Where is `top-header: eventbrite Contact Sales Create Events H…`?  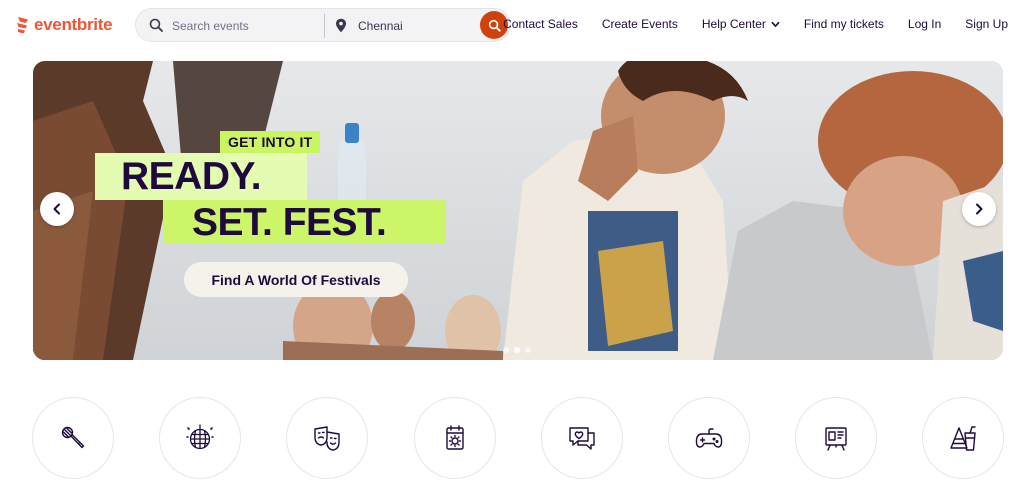 top-header: eventbrite Contact Sales Create Events H… is located at coordinates (512, 26).